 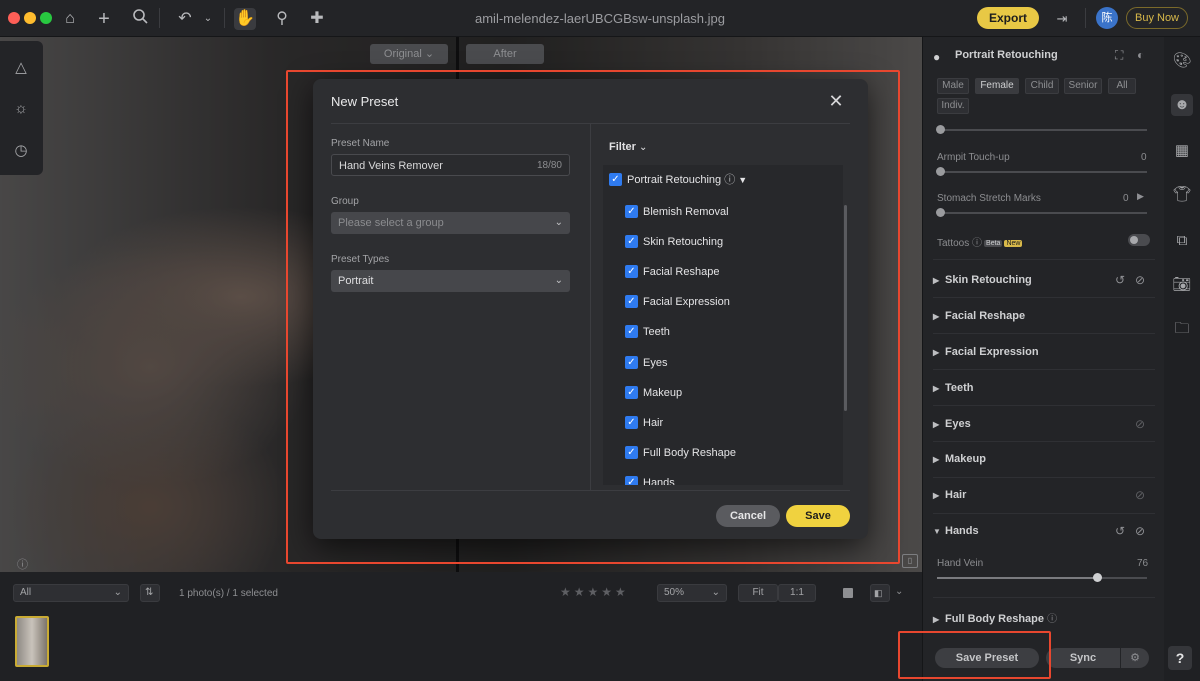 What do you see at coordinates (21, 68) in the screenshot?
I see `ai-adjust-icon: △` at bounding box center [21, 68].